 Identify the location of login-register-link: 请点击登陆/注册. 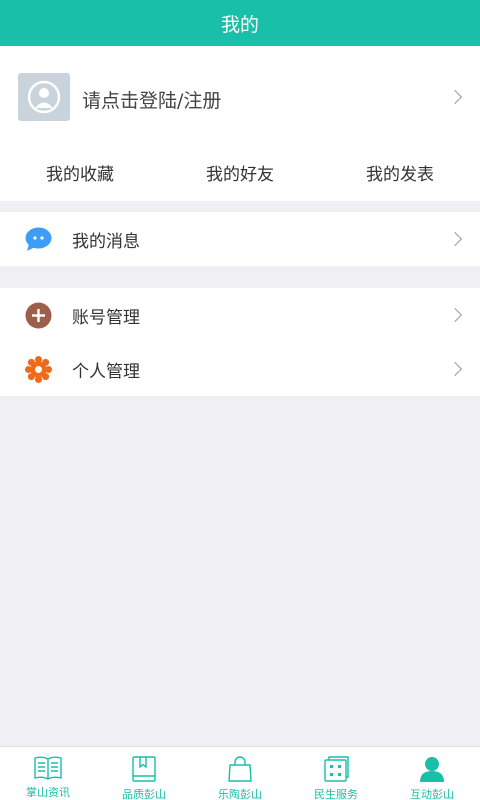
(151, 99).